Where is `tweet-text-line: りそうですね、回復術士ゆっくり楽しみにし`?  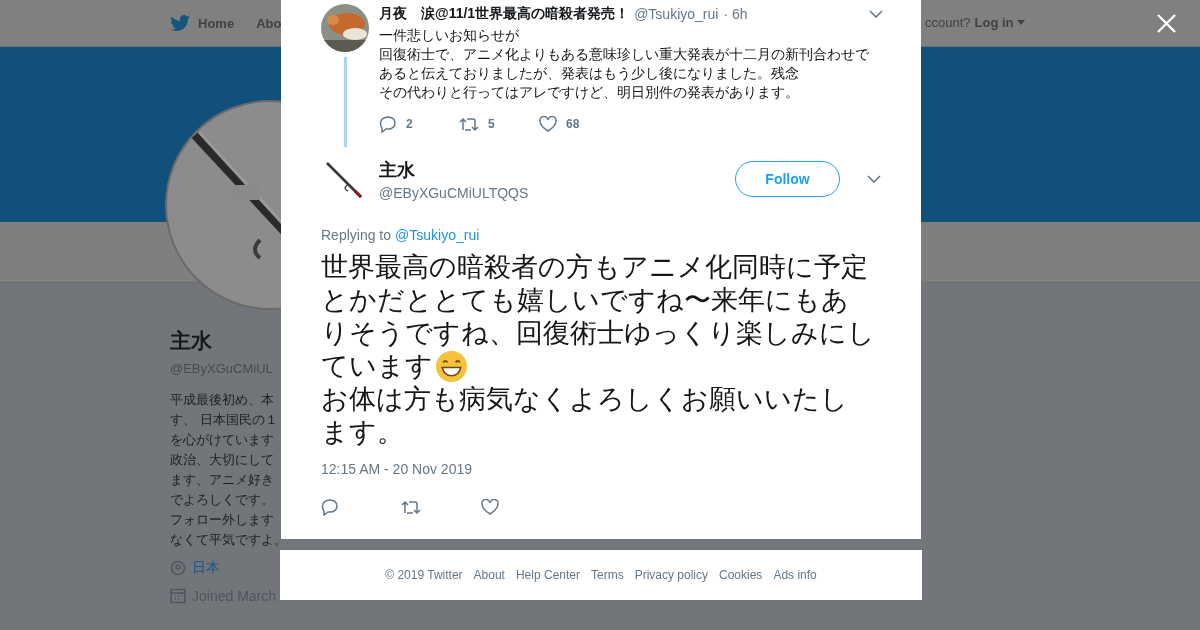 tweet-text-line: りそうですね、回復術士ゆっくり楽しみにし is located at coordinates (598, 333).